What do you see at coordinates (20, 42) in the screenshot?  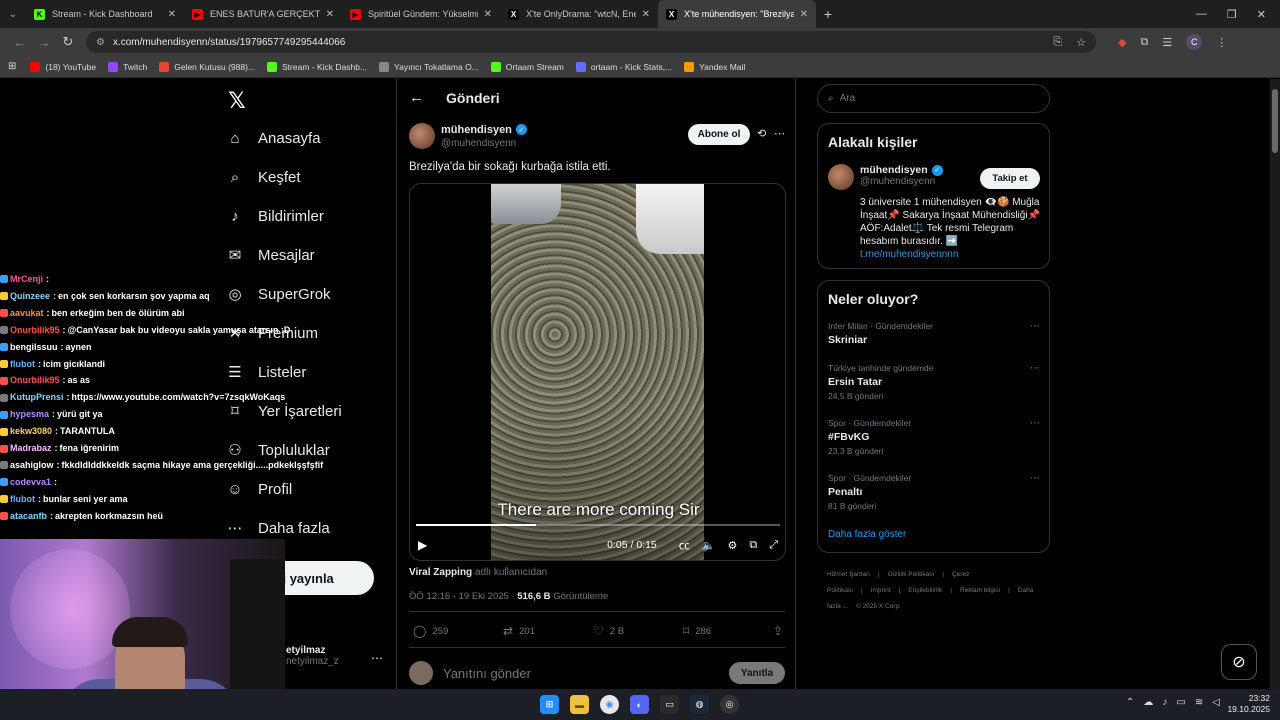 I see `back-icon: ←` at bounding box center [20, 42].